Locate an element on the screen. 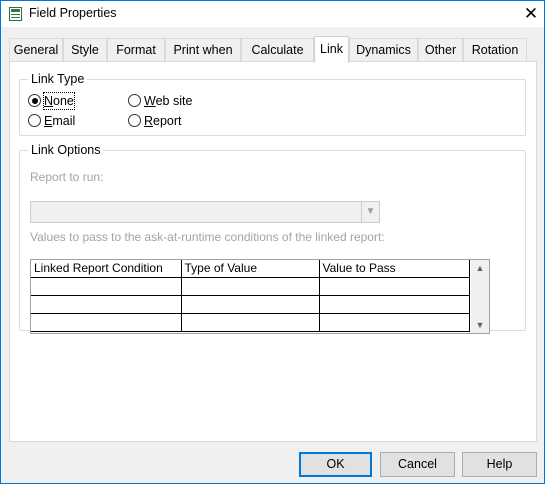 The width and height of the screenshot is (545, 484). tab-general: General is located at coordinates (36, 50).